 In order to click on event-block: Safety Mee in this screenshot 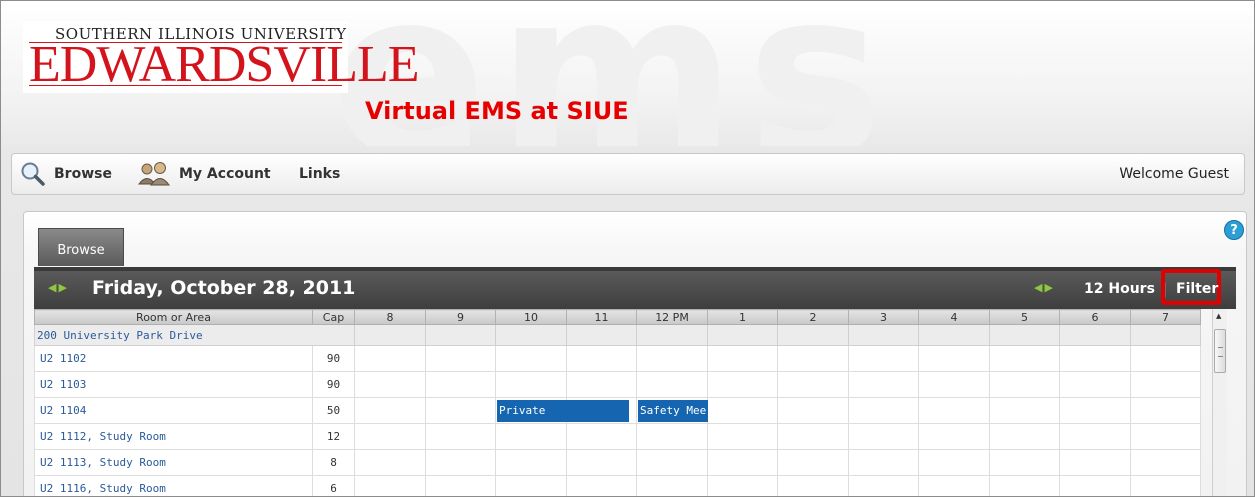, I will do `click(673, 411)`.